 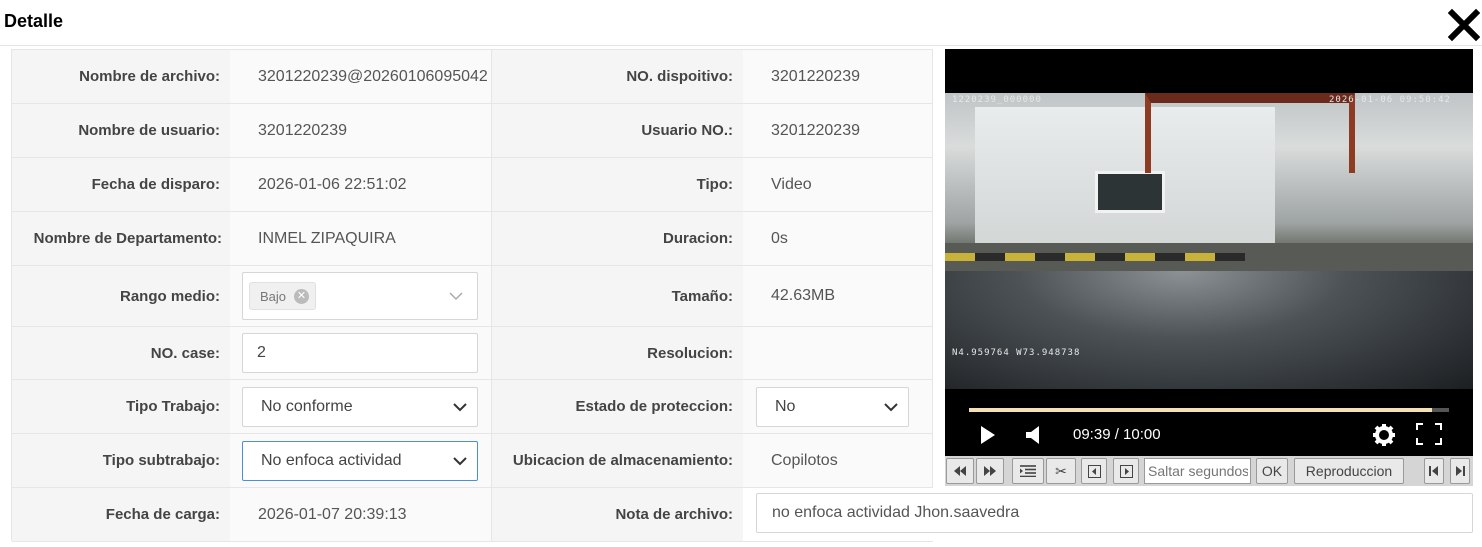 What do you see at coordinates (361, 238) in the screenshot?
I see `department-value: INMEL ZIPAQUIRA` at bounding box center [361, 238].